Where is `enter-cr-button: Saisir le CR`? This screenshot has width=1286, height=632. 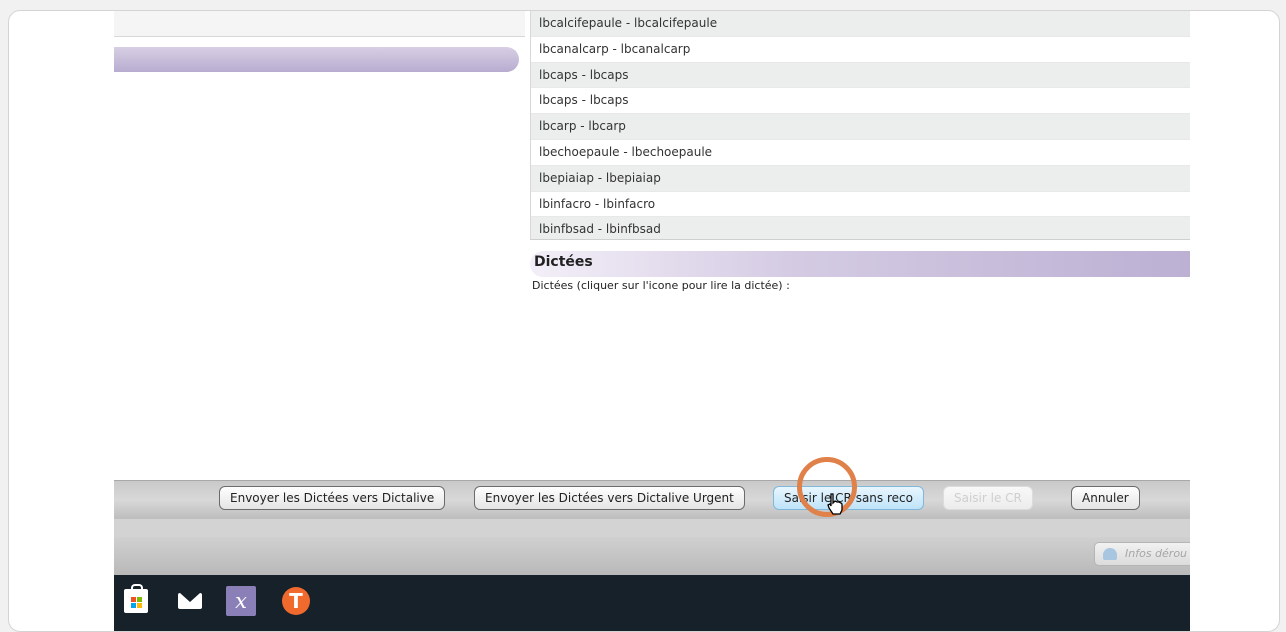
enter-cr-button: Saisir le CR is located at coordinates (988, 498).